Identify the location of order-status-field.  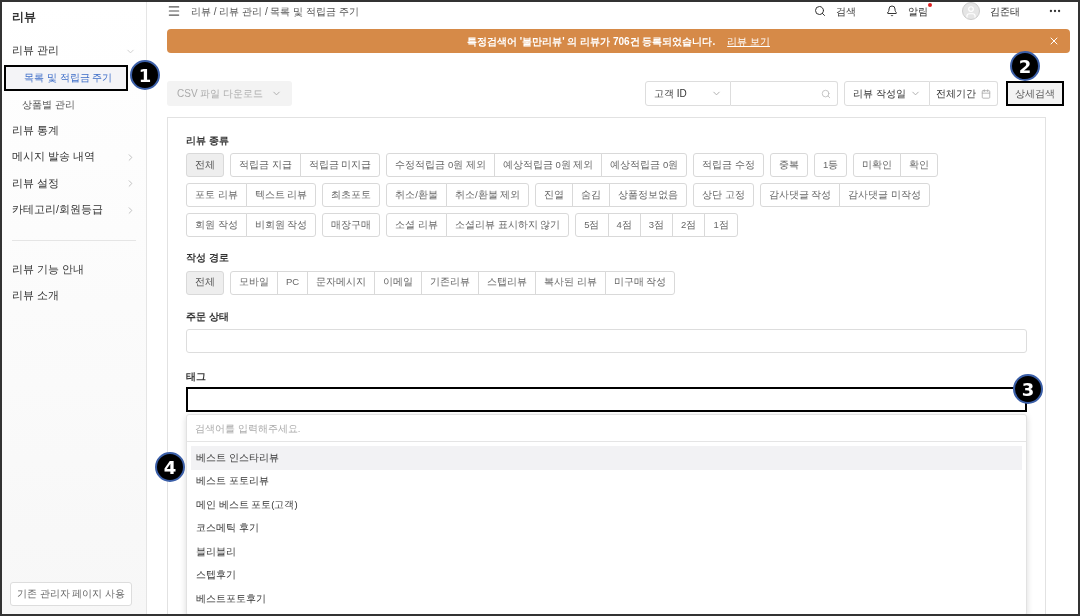
(606, 340).